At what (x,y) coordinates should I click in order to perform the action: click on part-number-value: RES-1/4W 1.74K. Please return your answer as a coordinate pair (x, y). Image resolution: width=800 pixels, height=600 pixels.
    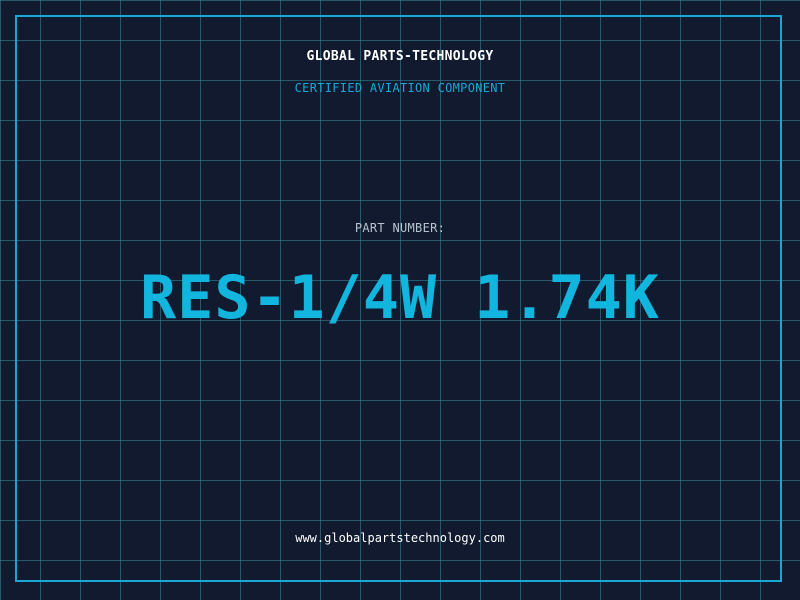
    Looking at the image, I should click on (400, 298).